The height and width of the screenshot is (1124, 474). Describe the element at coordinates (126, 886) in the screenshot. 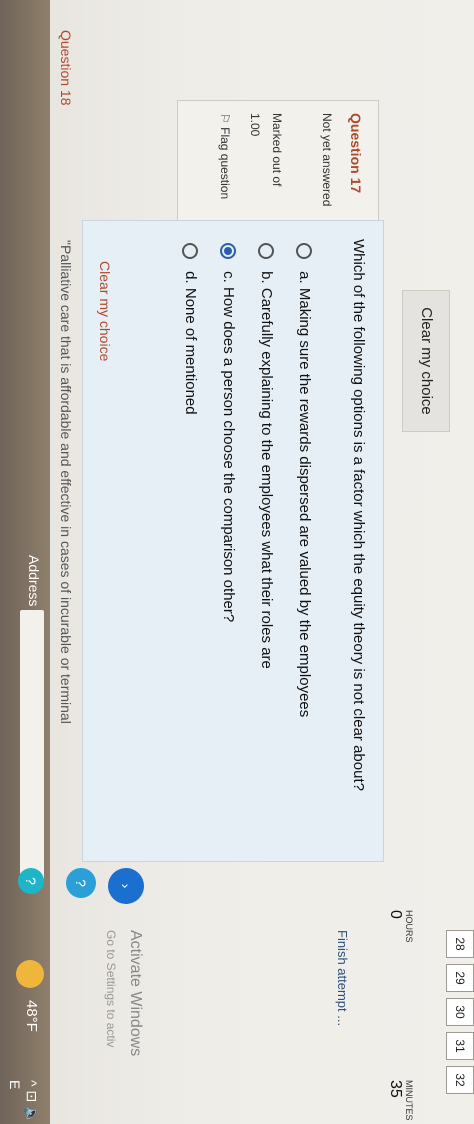

I see `next-page-button: ›` at that location.